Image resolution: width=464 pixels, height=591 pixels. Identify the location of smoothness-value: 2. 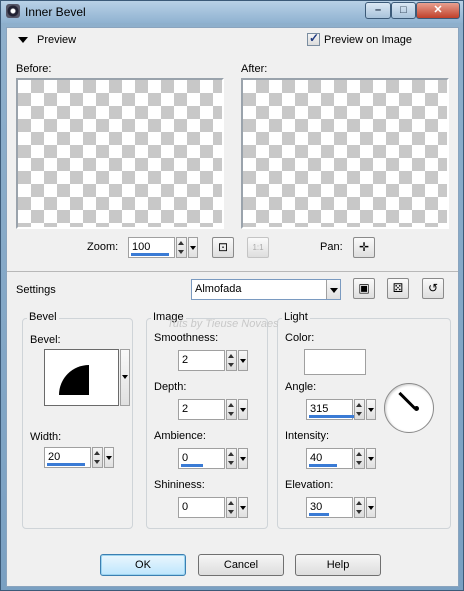
(185, 360).